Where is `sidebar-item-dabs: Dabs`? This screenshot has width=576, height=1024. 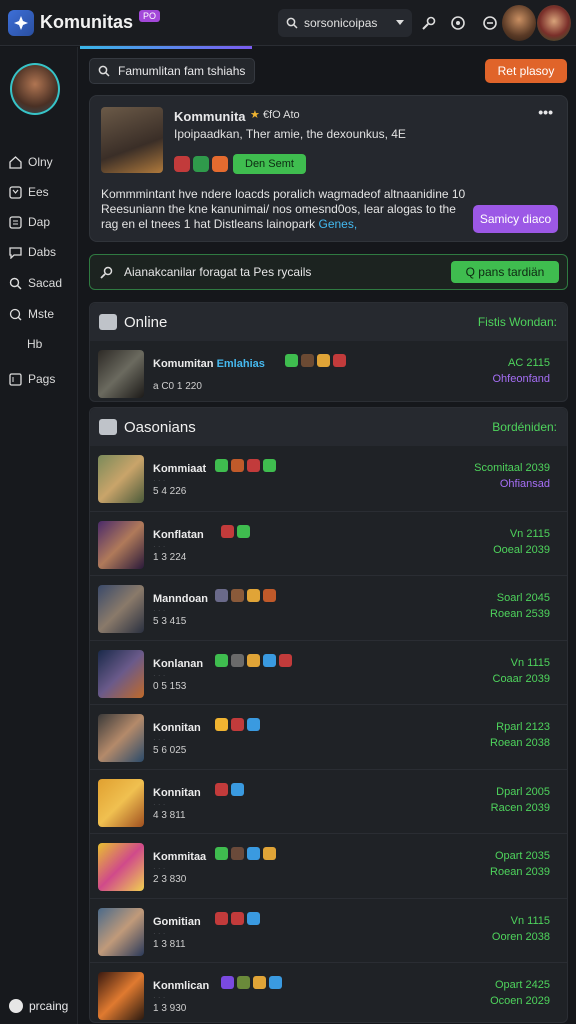 sidebar-item-dabs: Dabs is located at coordinates (32, 252).